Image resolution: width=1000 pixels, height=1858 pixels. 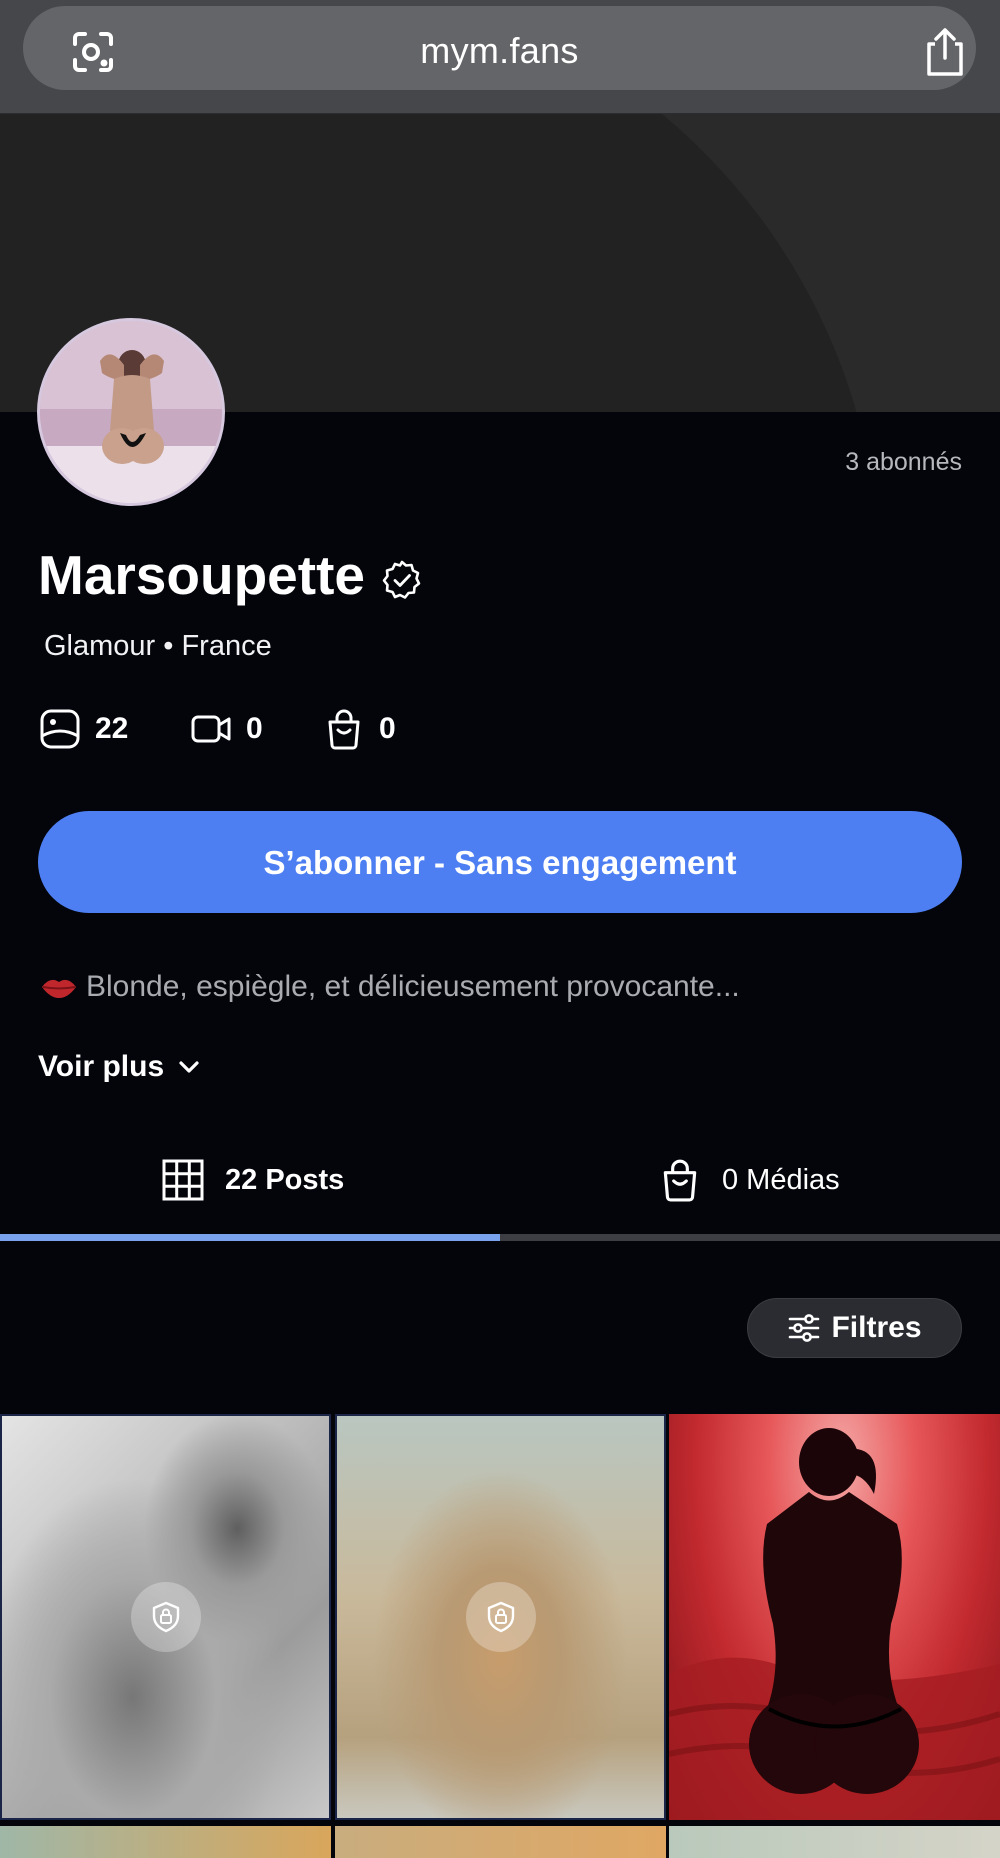 I want to click on subscribe-button: S’abonner - Sans engagement, so click(x=500, y=862).